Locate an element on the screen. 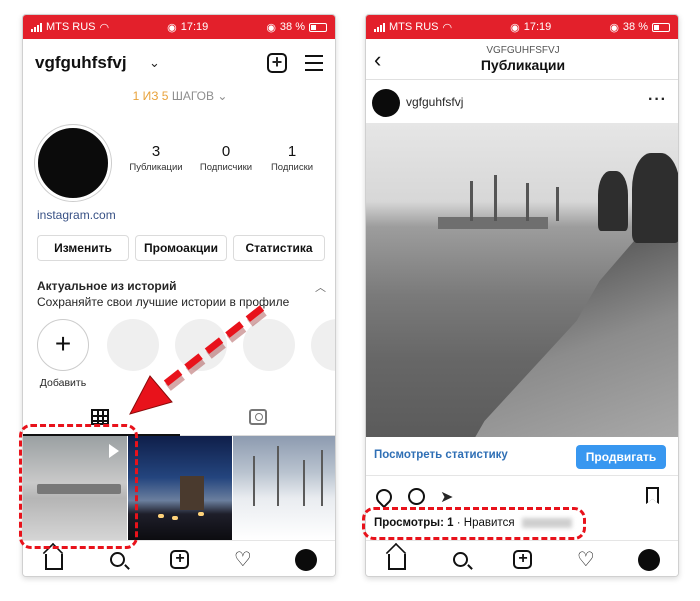  annotation-arrow is located at coordinates (198, 360).